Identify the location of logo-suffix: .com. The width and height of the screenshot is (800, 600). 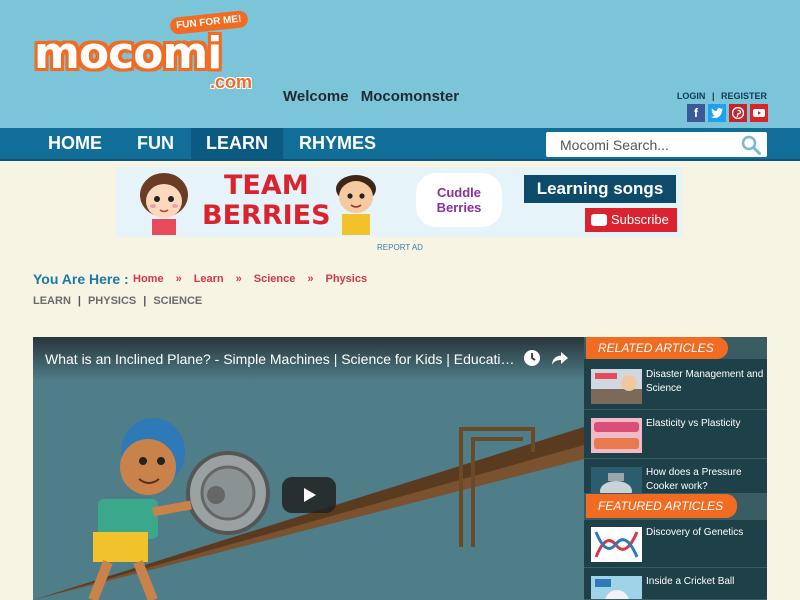
(231, 82).